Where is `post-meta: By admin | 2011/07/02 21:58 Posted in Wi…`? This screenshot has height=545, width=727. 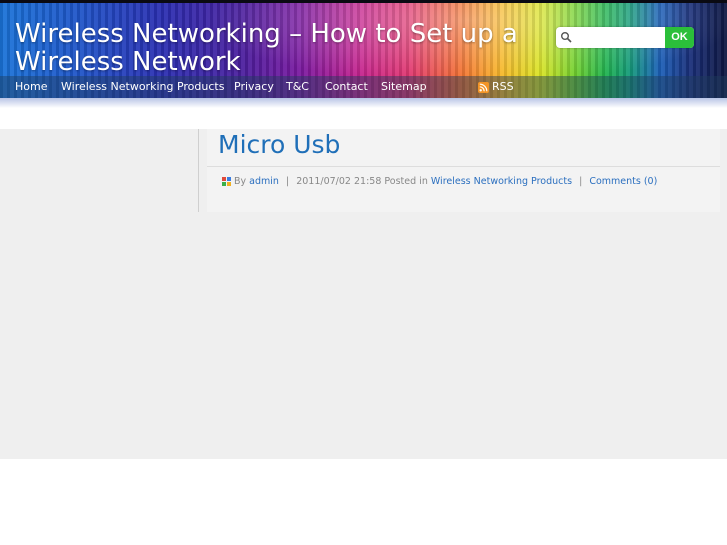
post-meta: By admin | 2011/07/02 21:58 Posted in Wi… is located at coordinates (439, 182).